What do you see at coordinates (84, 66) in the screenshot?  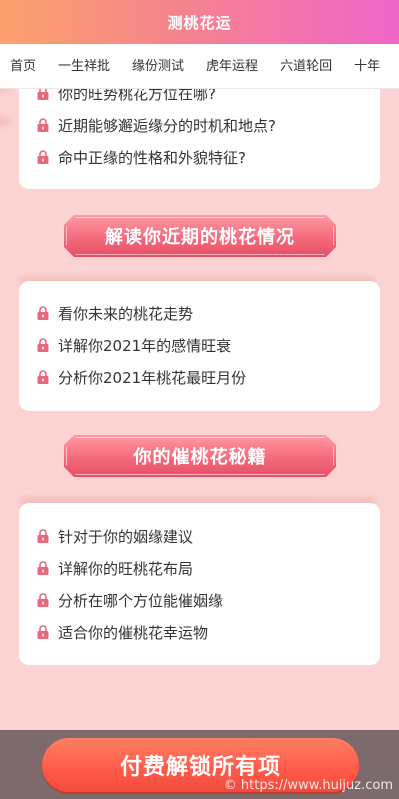 I see `nav-item-lifetime-reading: 一生祥批` at bounding box center [84, 66].